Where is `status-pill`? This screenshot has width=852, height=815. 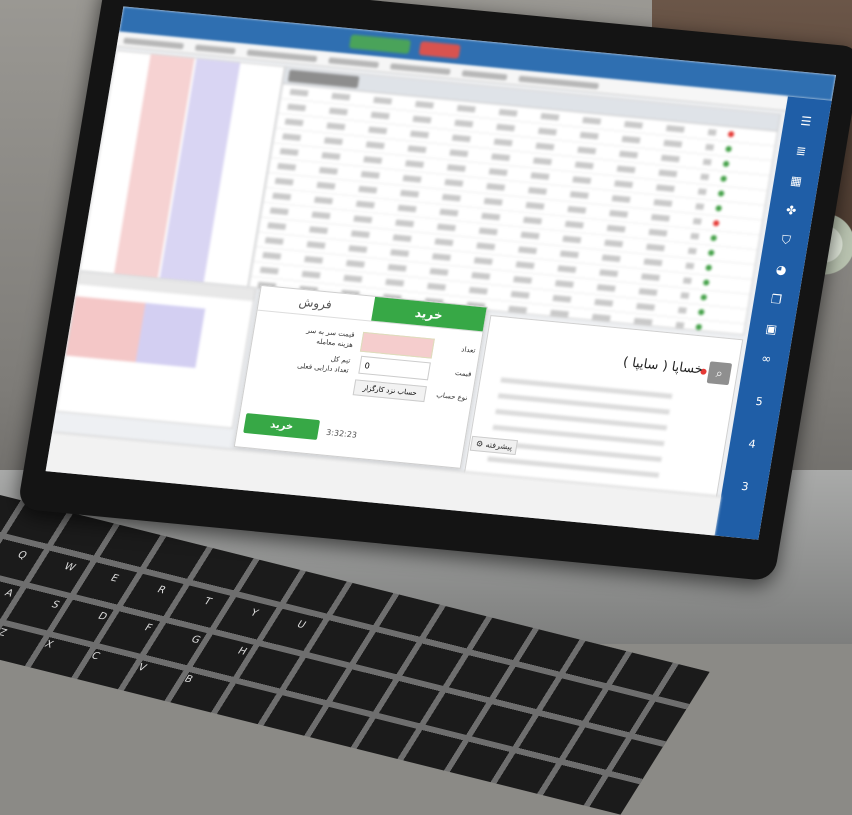
status-pill is located at coordinates (380, 44).